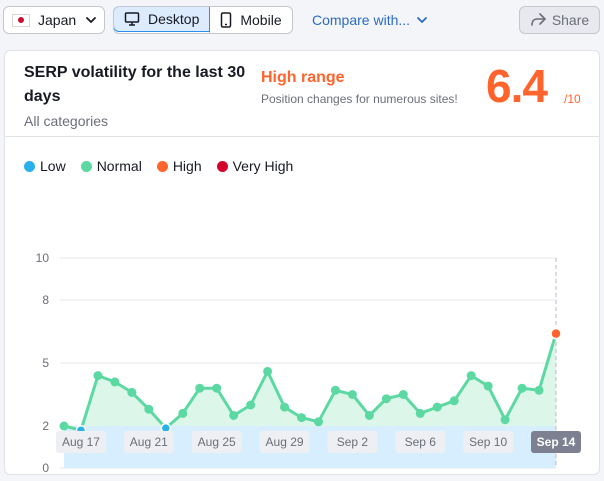 This screenshot has height=481, width=604. Describe the element at coordinates (353, 442) in the screenshot. I see `x-tick-label: Sep 2` at that location.